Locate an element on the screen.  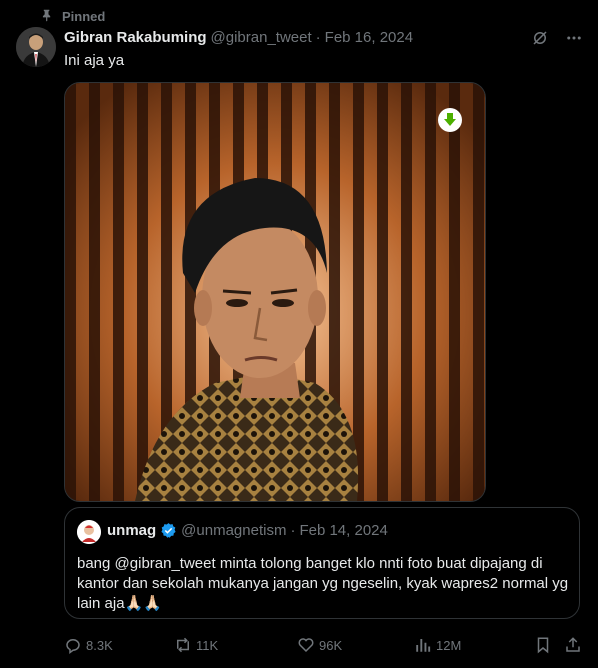
download-icon is located at coordinates (450, 120).